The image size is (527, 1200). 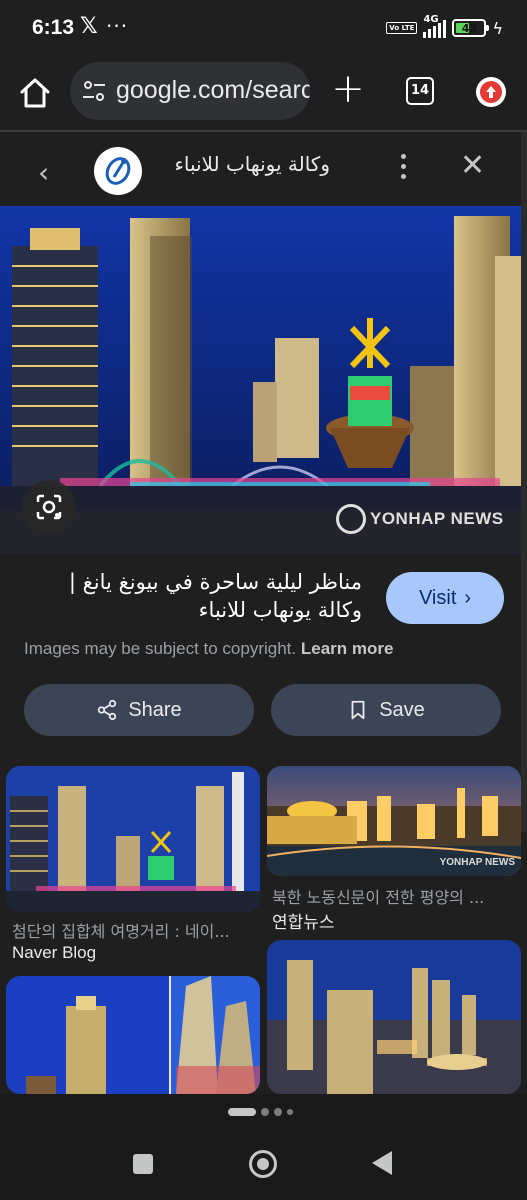 What do you see at coordinates (468, 597) in the screenshot?
I see `chevron-right-icon: ›` at bounding box center [468, 597].